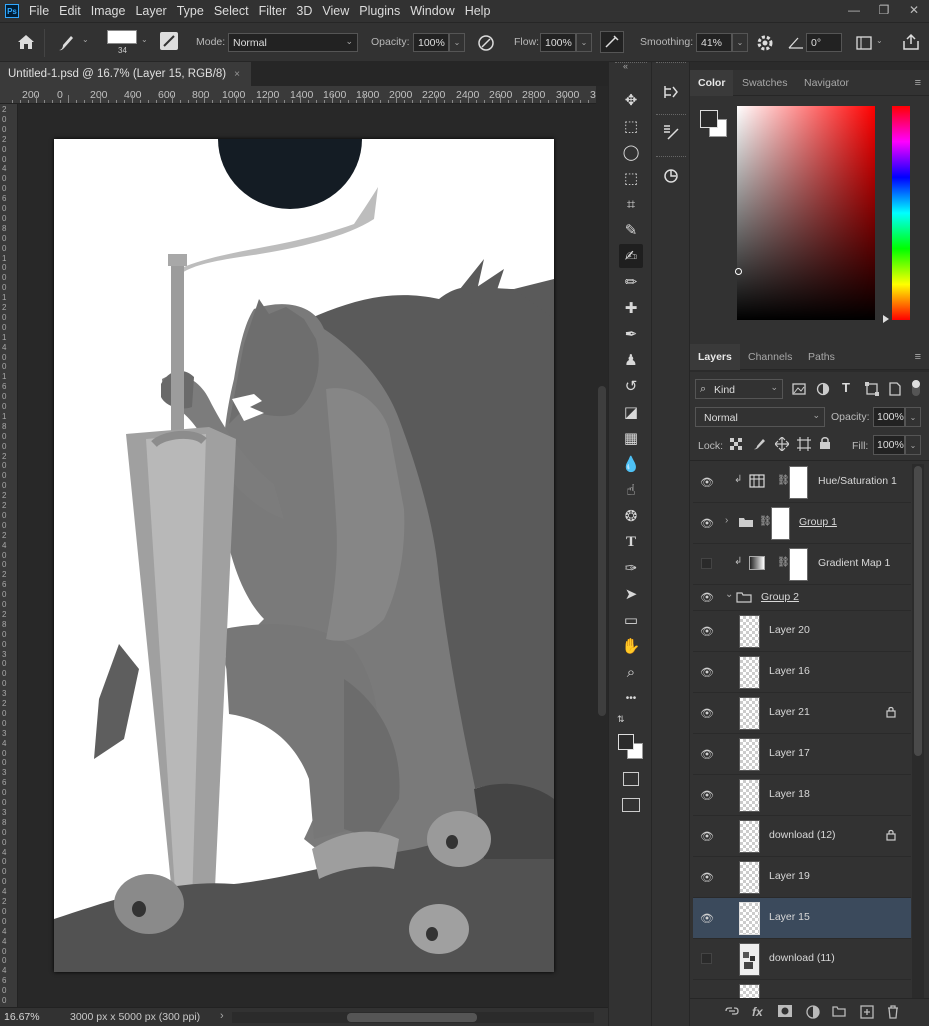 Image resolution: width=929 pixels, height=1026 pixels. What do you see at coordinates (122, 37) in the screenshot?
I see `brush-tip-preview` at bounding box center [122, 37].